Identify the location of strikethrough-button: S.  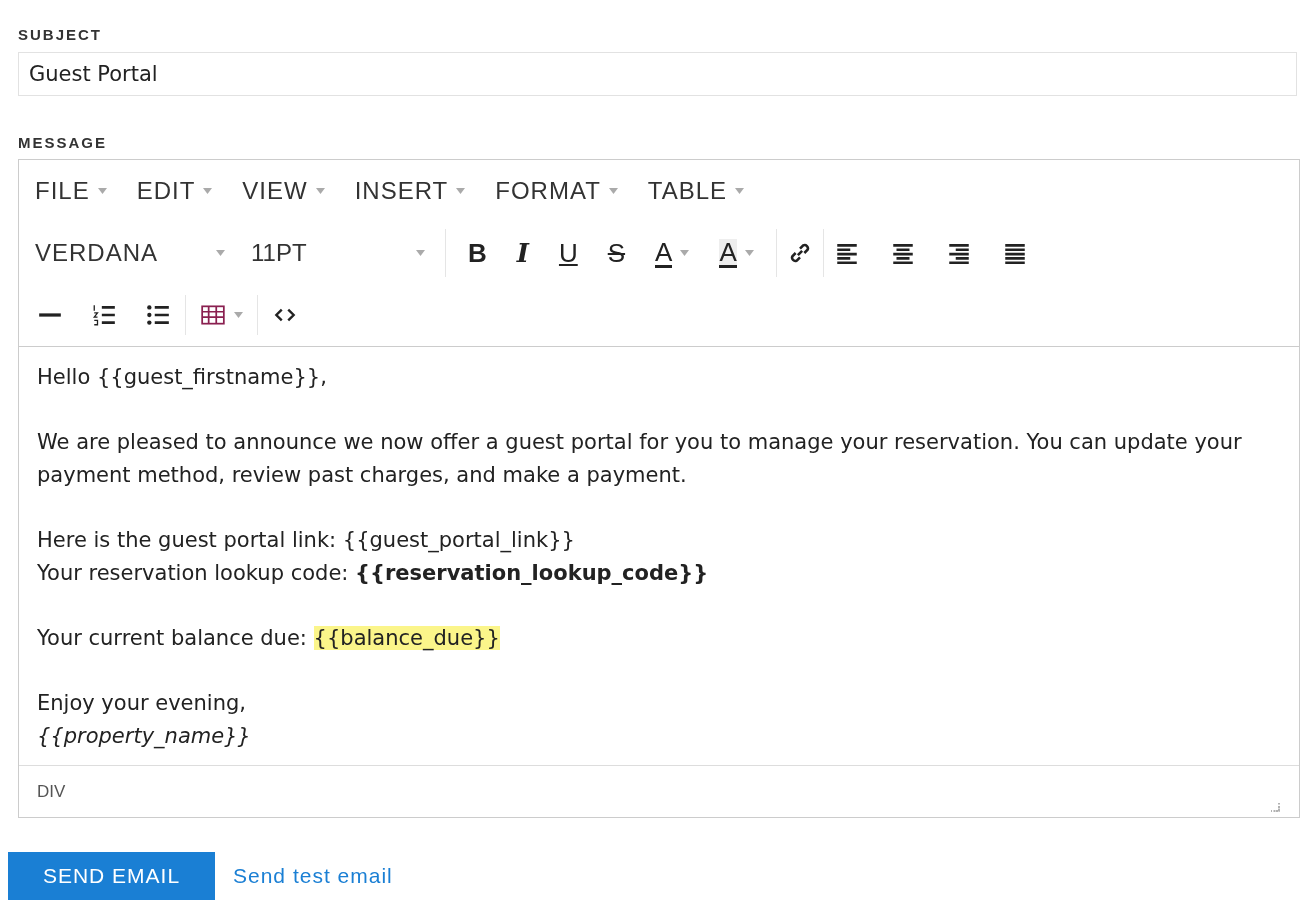
(616, 253).